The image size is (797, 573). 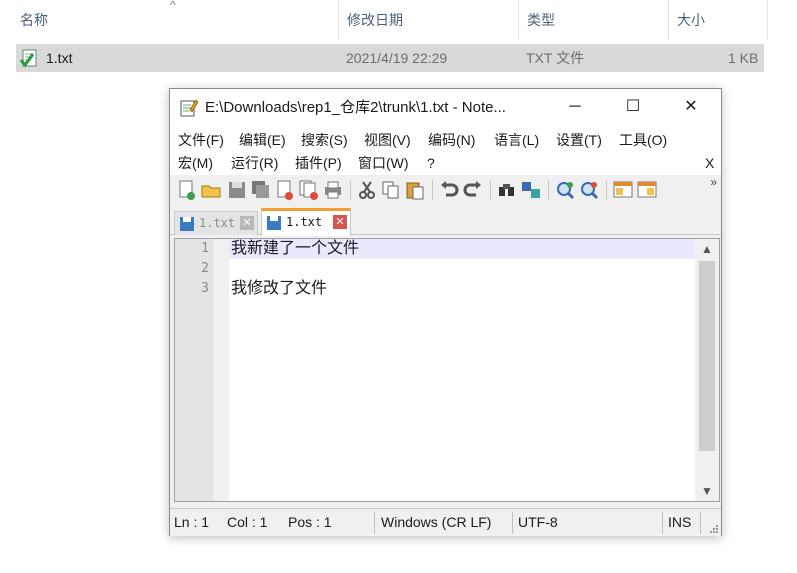 What do you see at coordinates (531, 190) in the screenshot?
I see `replace-icon` at bounding box center [531, 190].